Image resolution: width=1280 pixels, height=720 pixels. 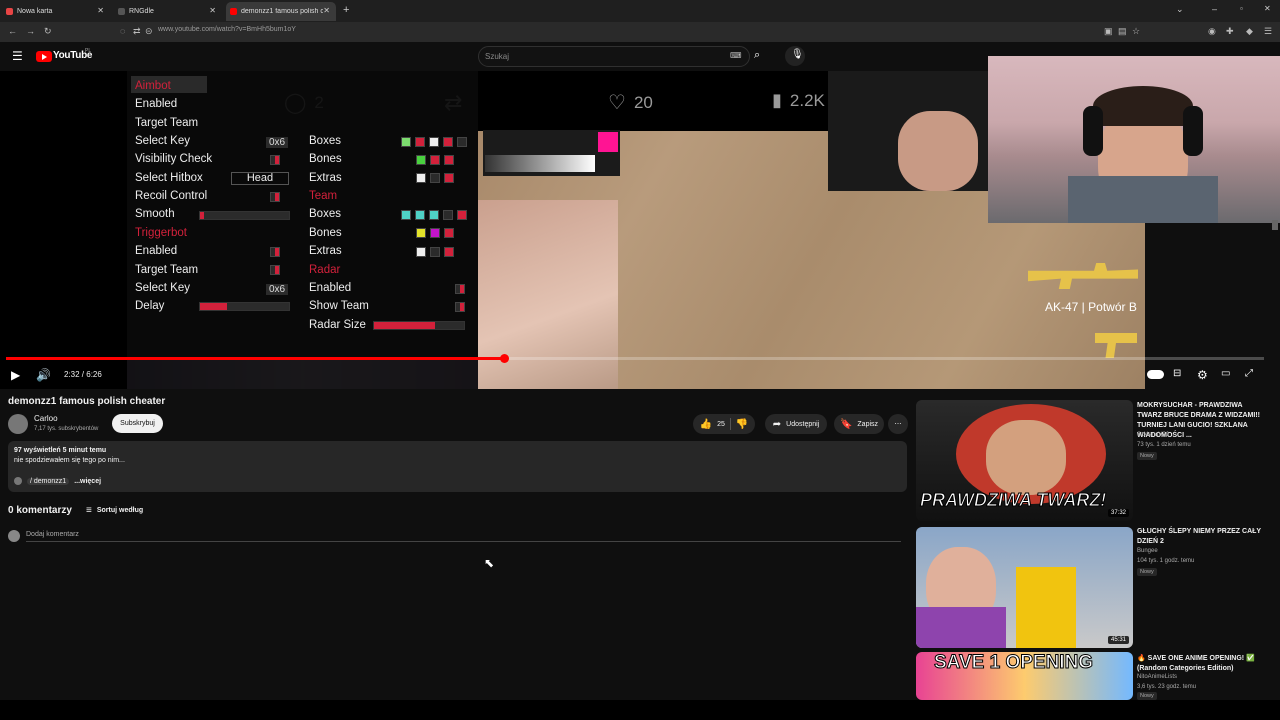 I want to click on delay-slider, so click(x=244, y=306).